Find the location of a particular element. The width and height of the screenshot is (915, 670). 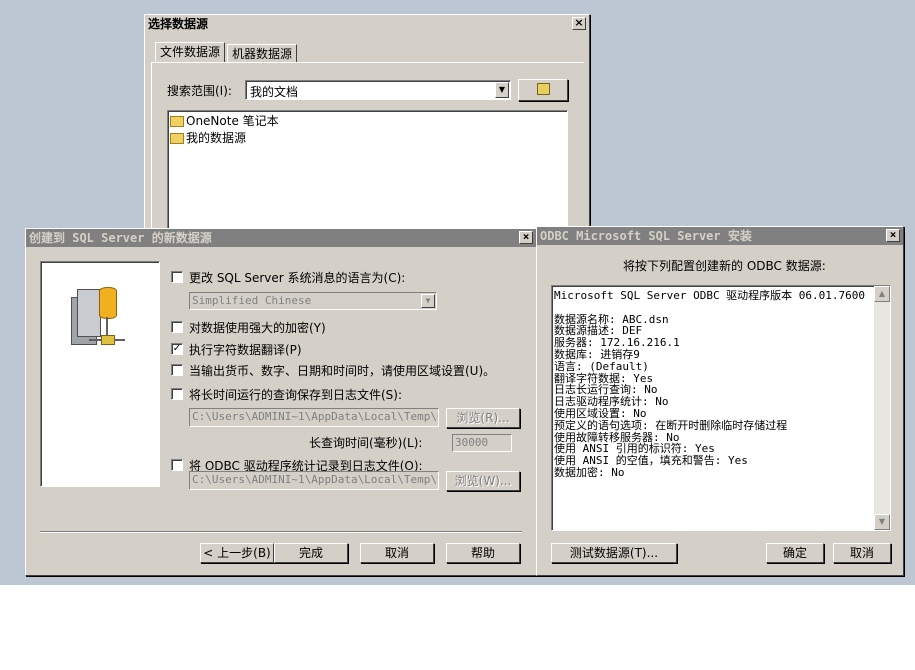

list-item-label: 我的数据源 is located at coordinates (216, 138).